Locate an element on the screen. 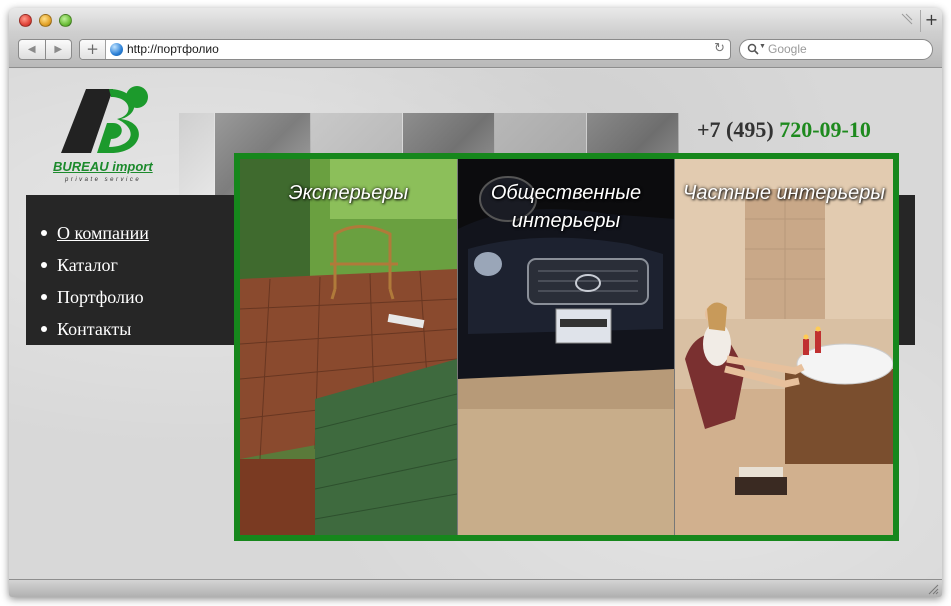  private-interiors-photo is located at coordinates (784, 347).